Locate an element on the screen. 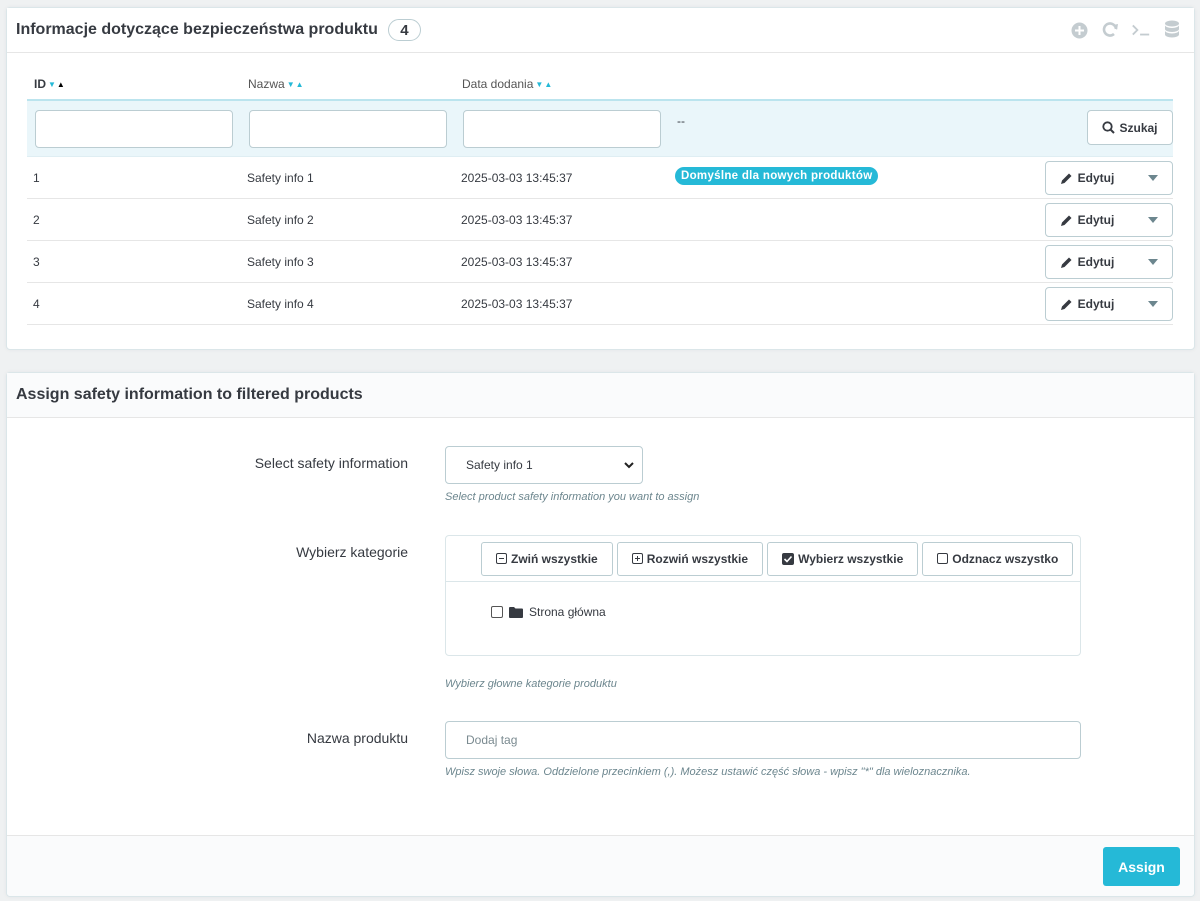 The width and height of the screenshot is (1200, 901). column-header-id: ID ▼ ▲ is located at coordinates (49, 84).